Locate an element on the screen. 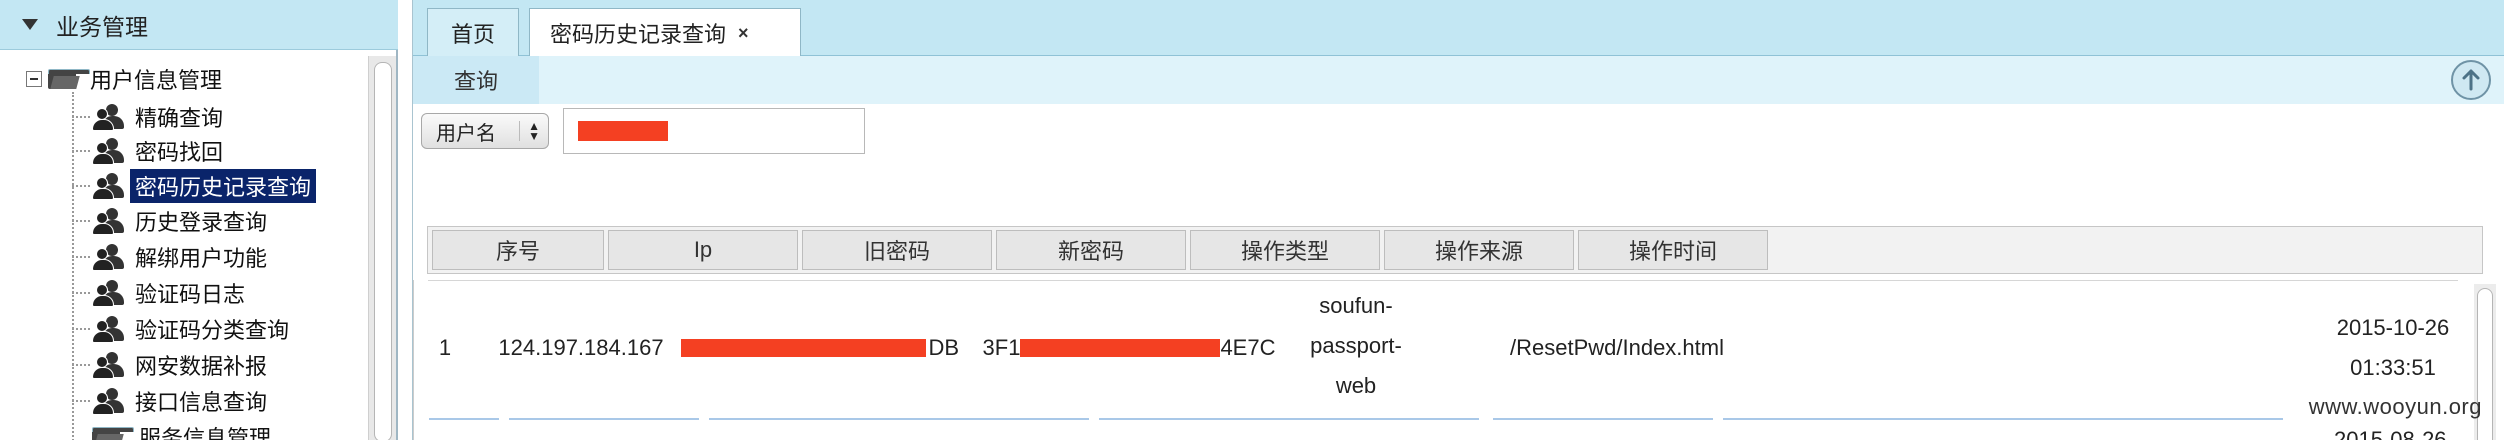  sidebar-item-password-recovery: 密码找回 is located at coordinates (150, 151).